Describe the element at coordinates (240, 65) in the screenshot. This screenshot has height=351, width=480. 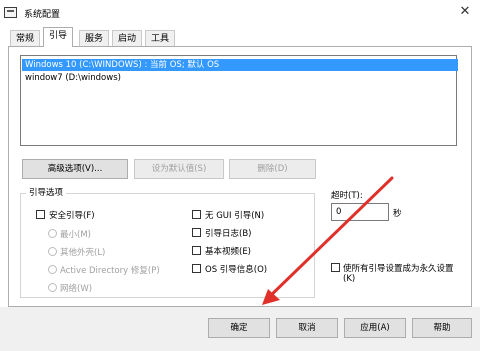
I see `list-item: Windows 10 (C:\WINDOWS) : 当前 OS; 默认 OS` at that location.